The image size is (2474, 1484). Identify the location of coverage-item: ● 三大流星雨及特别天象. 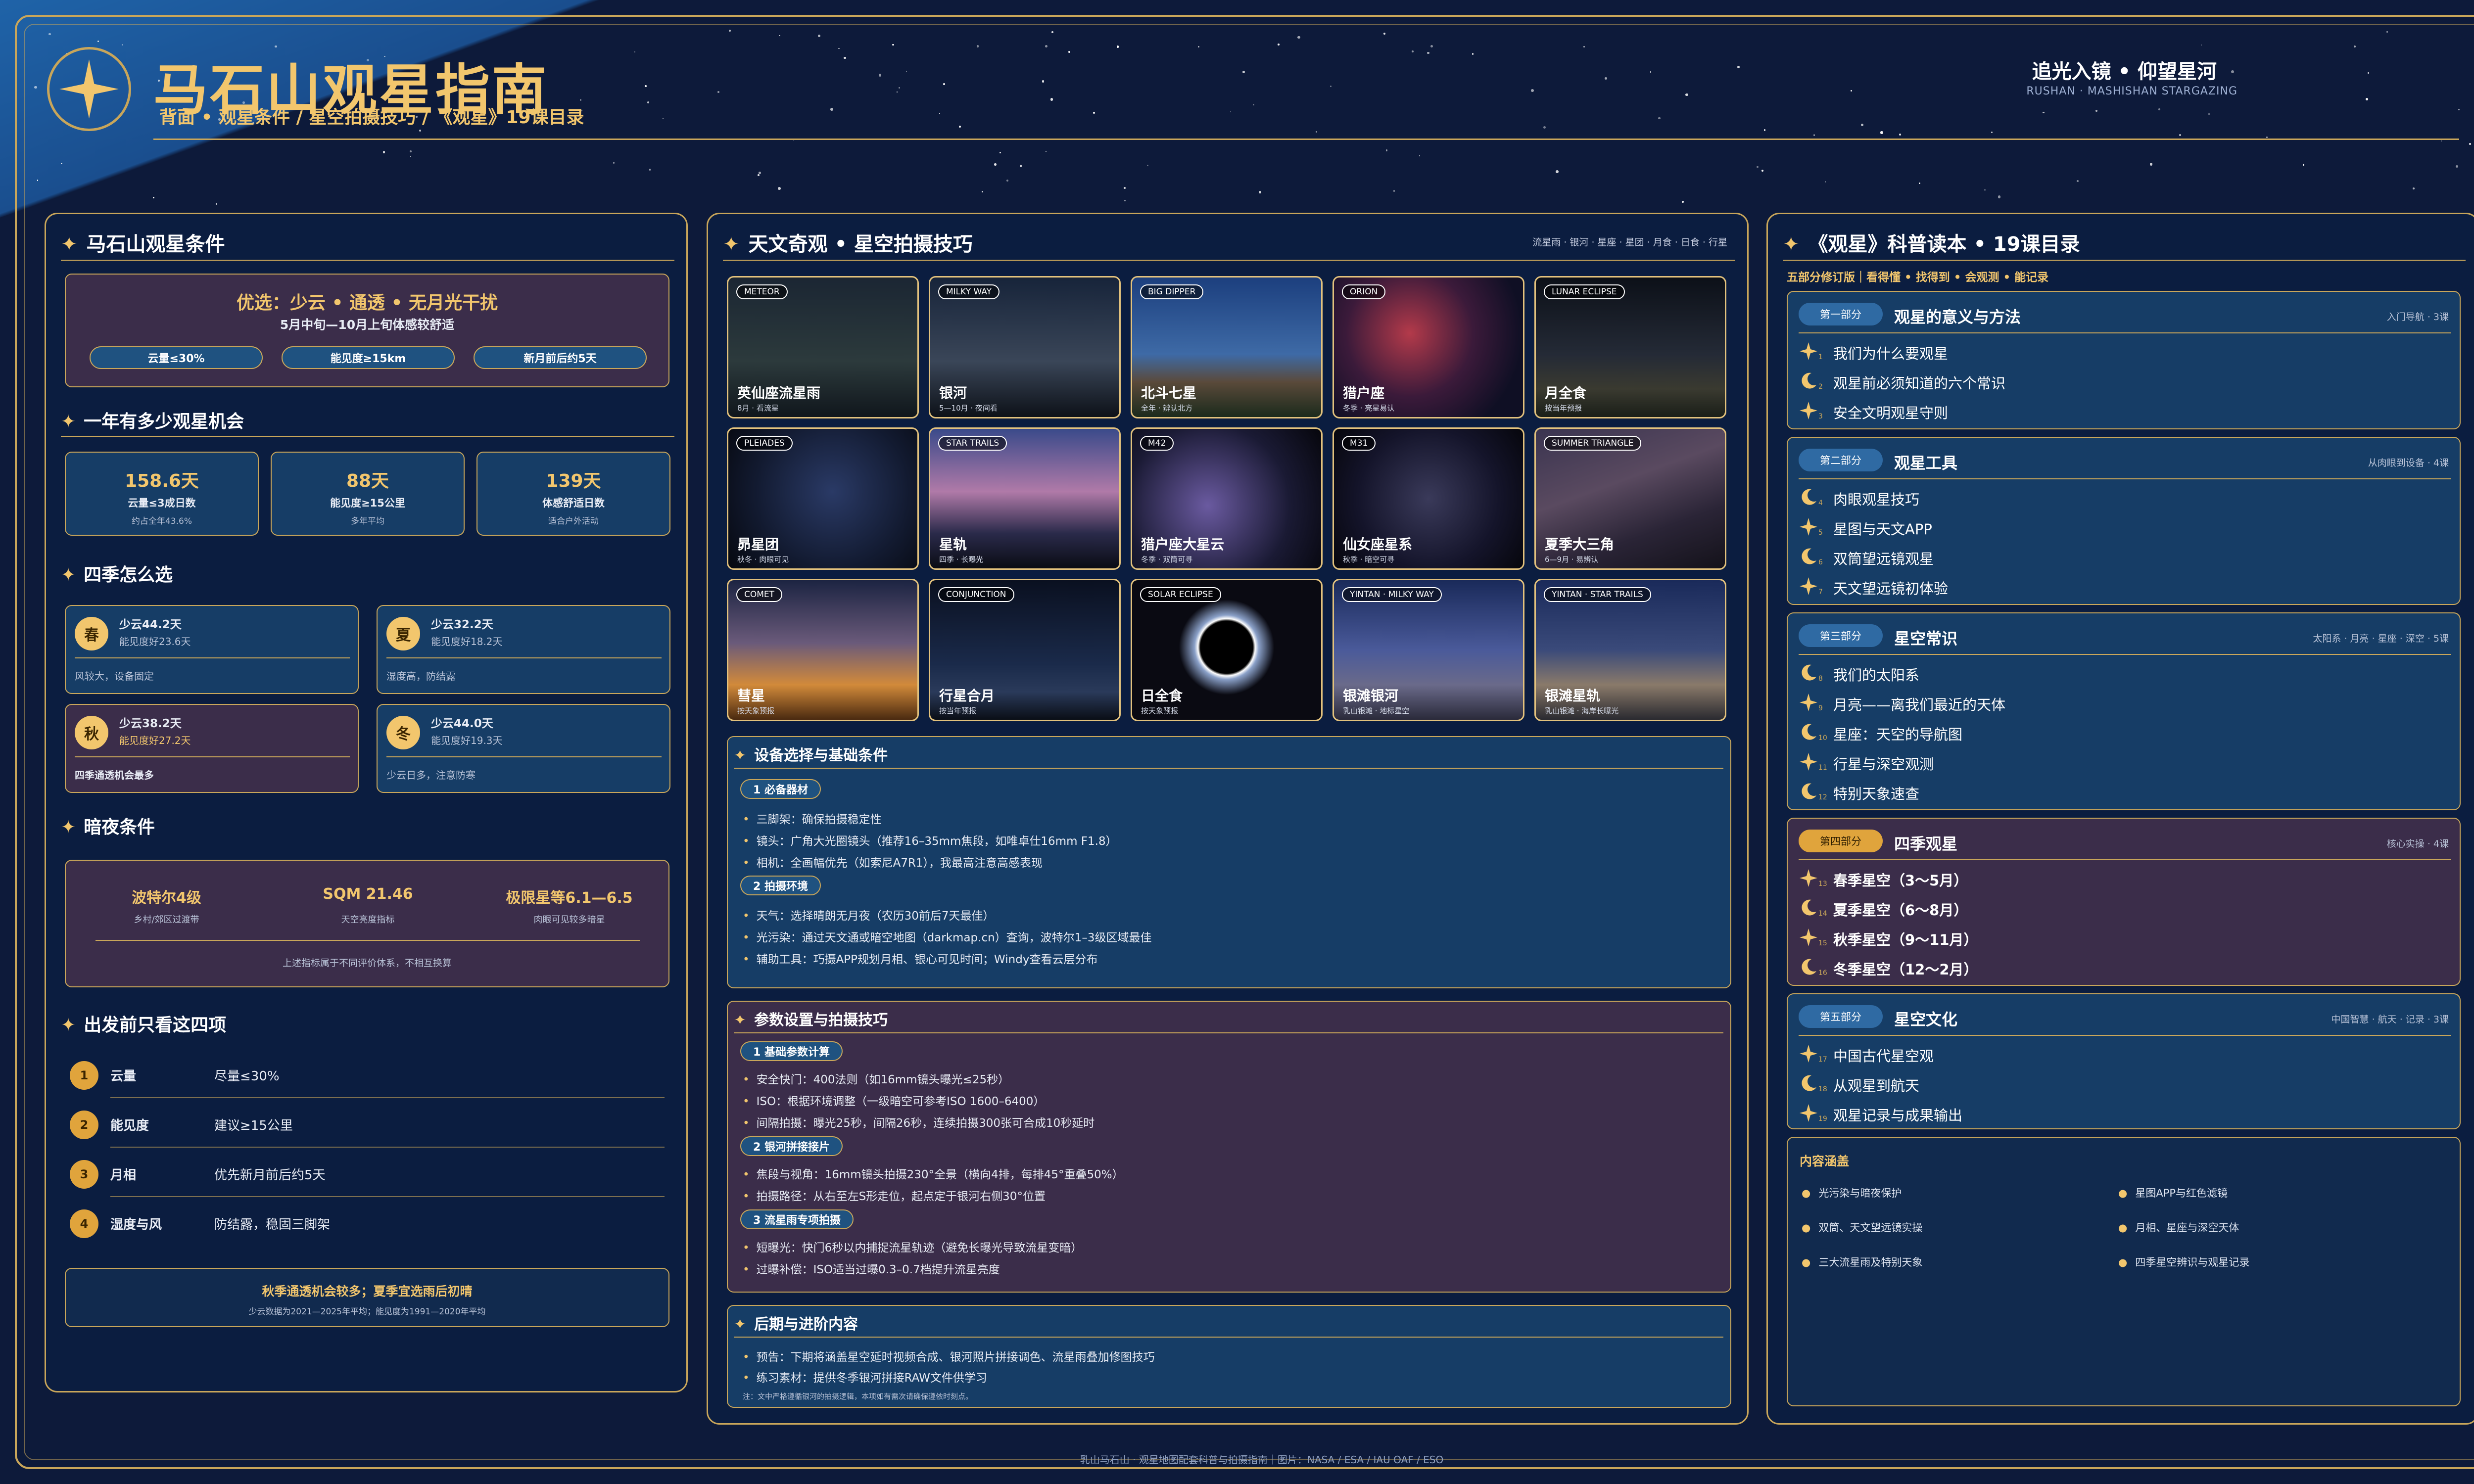
(1863, 1262).